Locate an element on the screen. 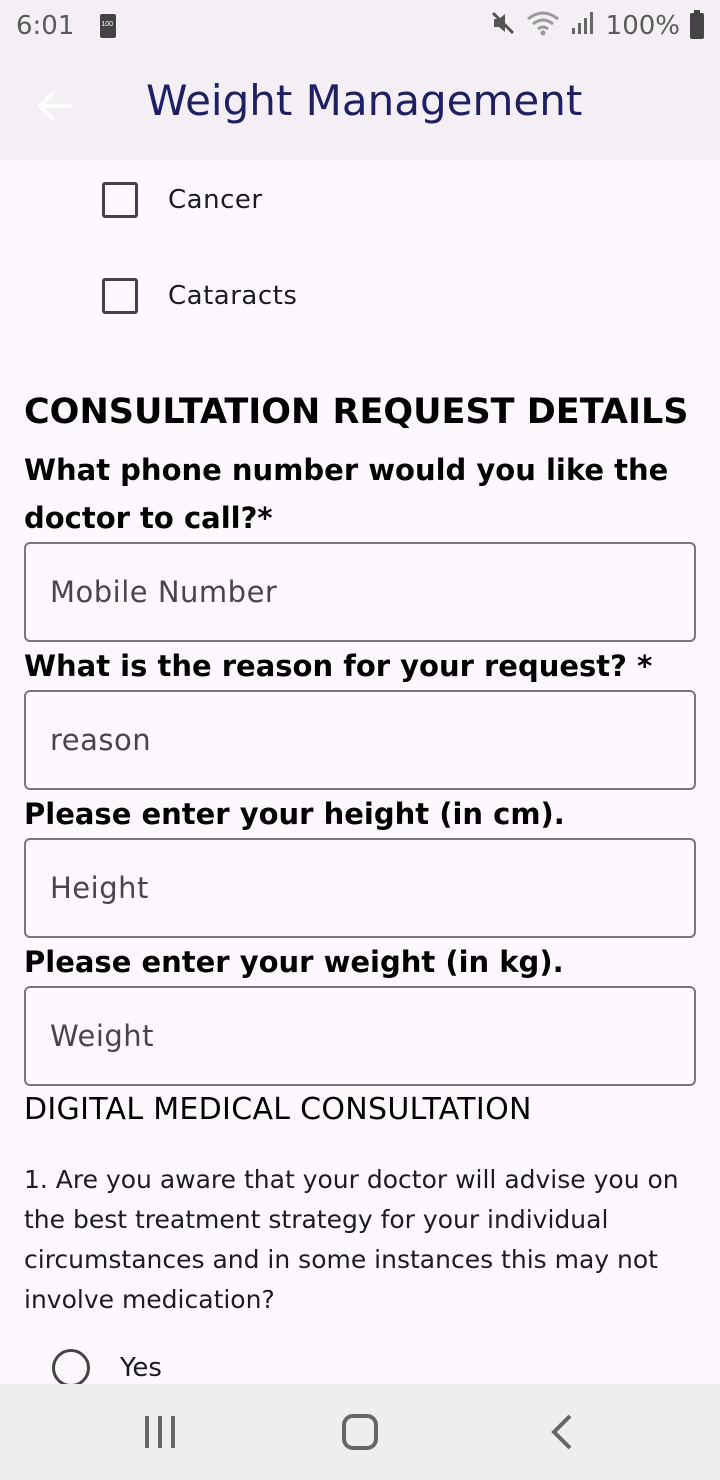  checkbox-cancer is located at coordinates (120, 200).